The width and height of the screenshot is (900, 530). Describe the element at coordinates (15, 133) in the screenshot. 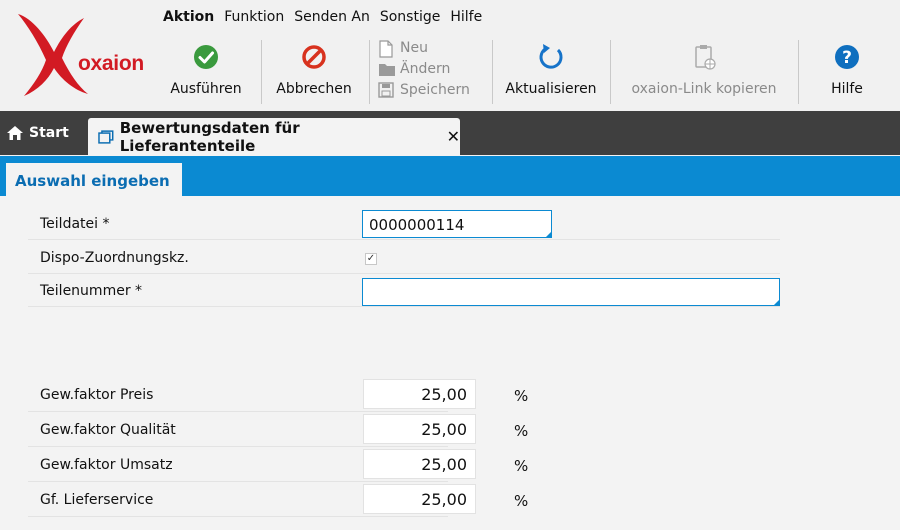

I see `home-icon` at that location.